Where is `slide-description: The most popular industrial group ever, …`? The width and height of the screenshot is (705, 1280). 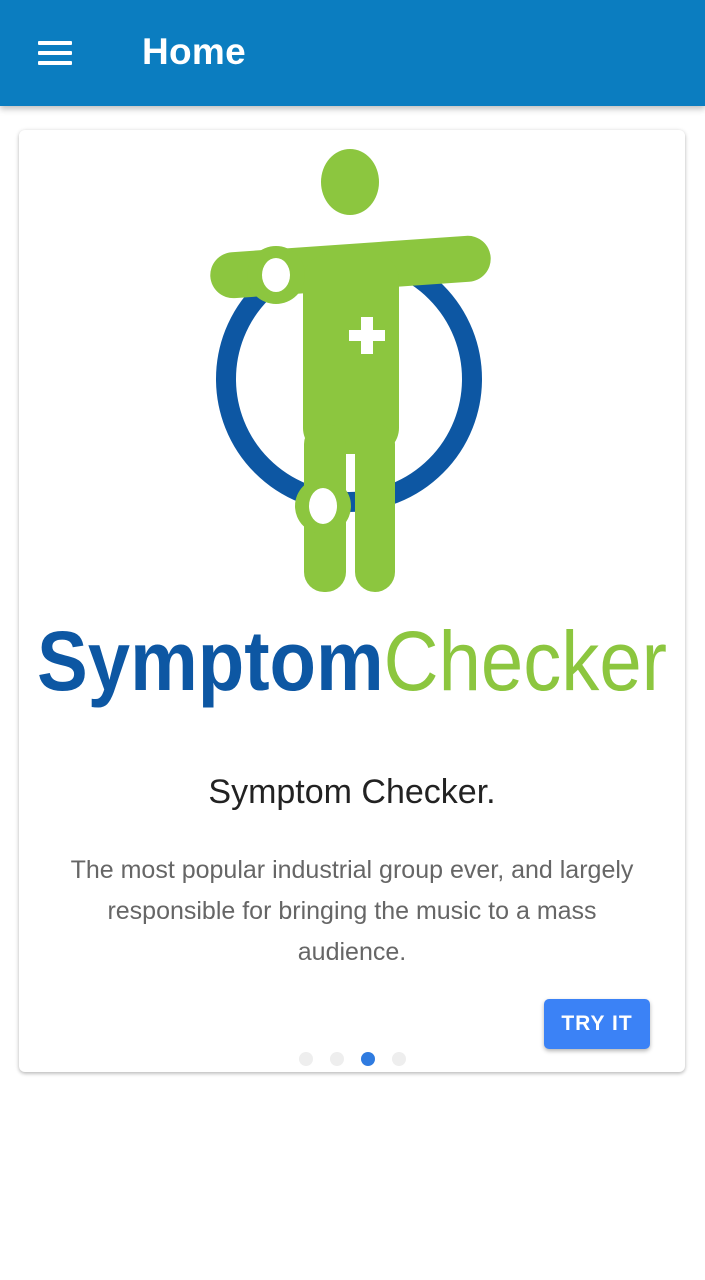
slide-description: The most popular industrial group ever, … is located at coordinates (352, 911).